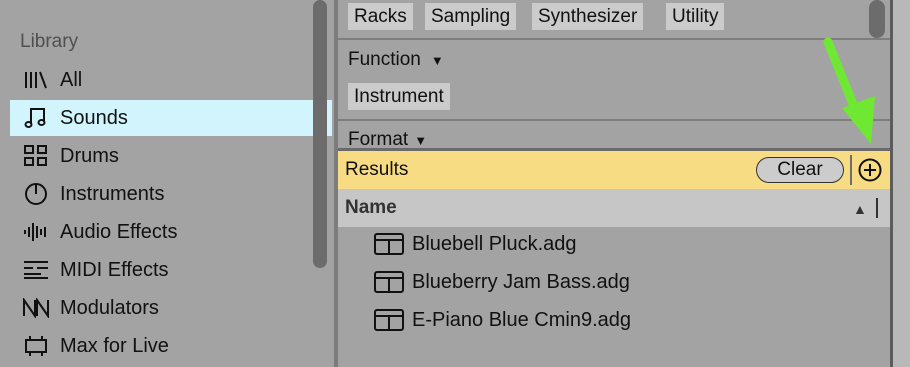  Describe the element at coordinates (522, 319) in the screenshot. I see `file-name: E-Piano Blue Cmin9.adg` at that location.